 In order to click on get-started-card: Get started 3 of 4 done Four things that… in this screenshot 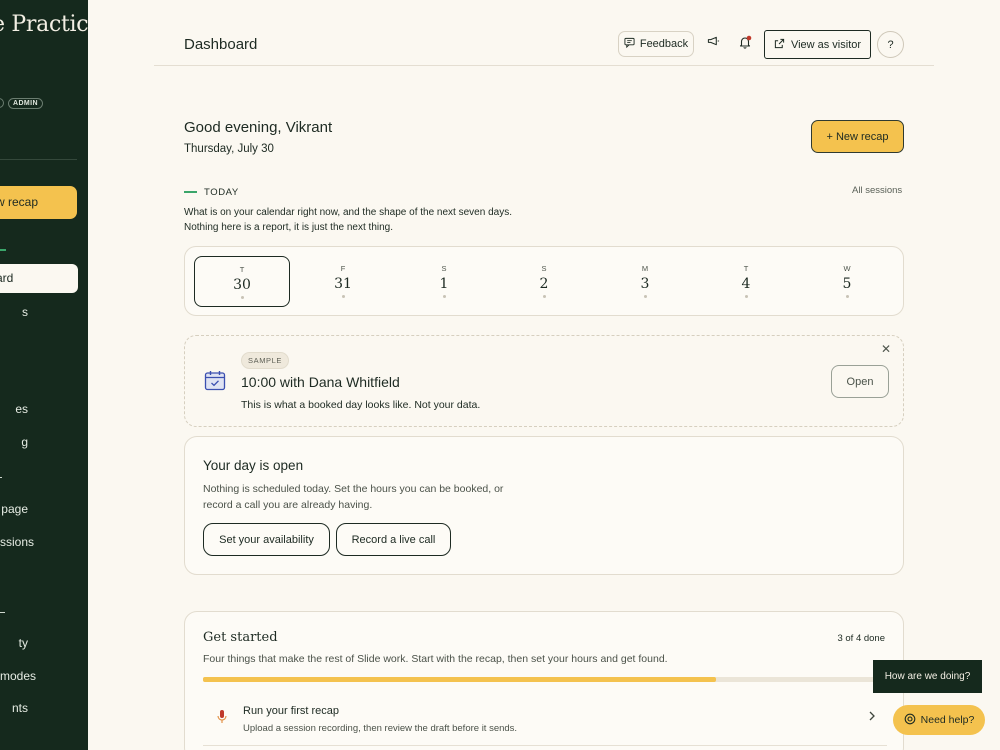, I will do `click(544, 680)`.